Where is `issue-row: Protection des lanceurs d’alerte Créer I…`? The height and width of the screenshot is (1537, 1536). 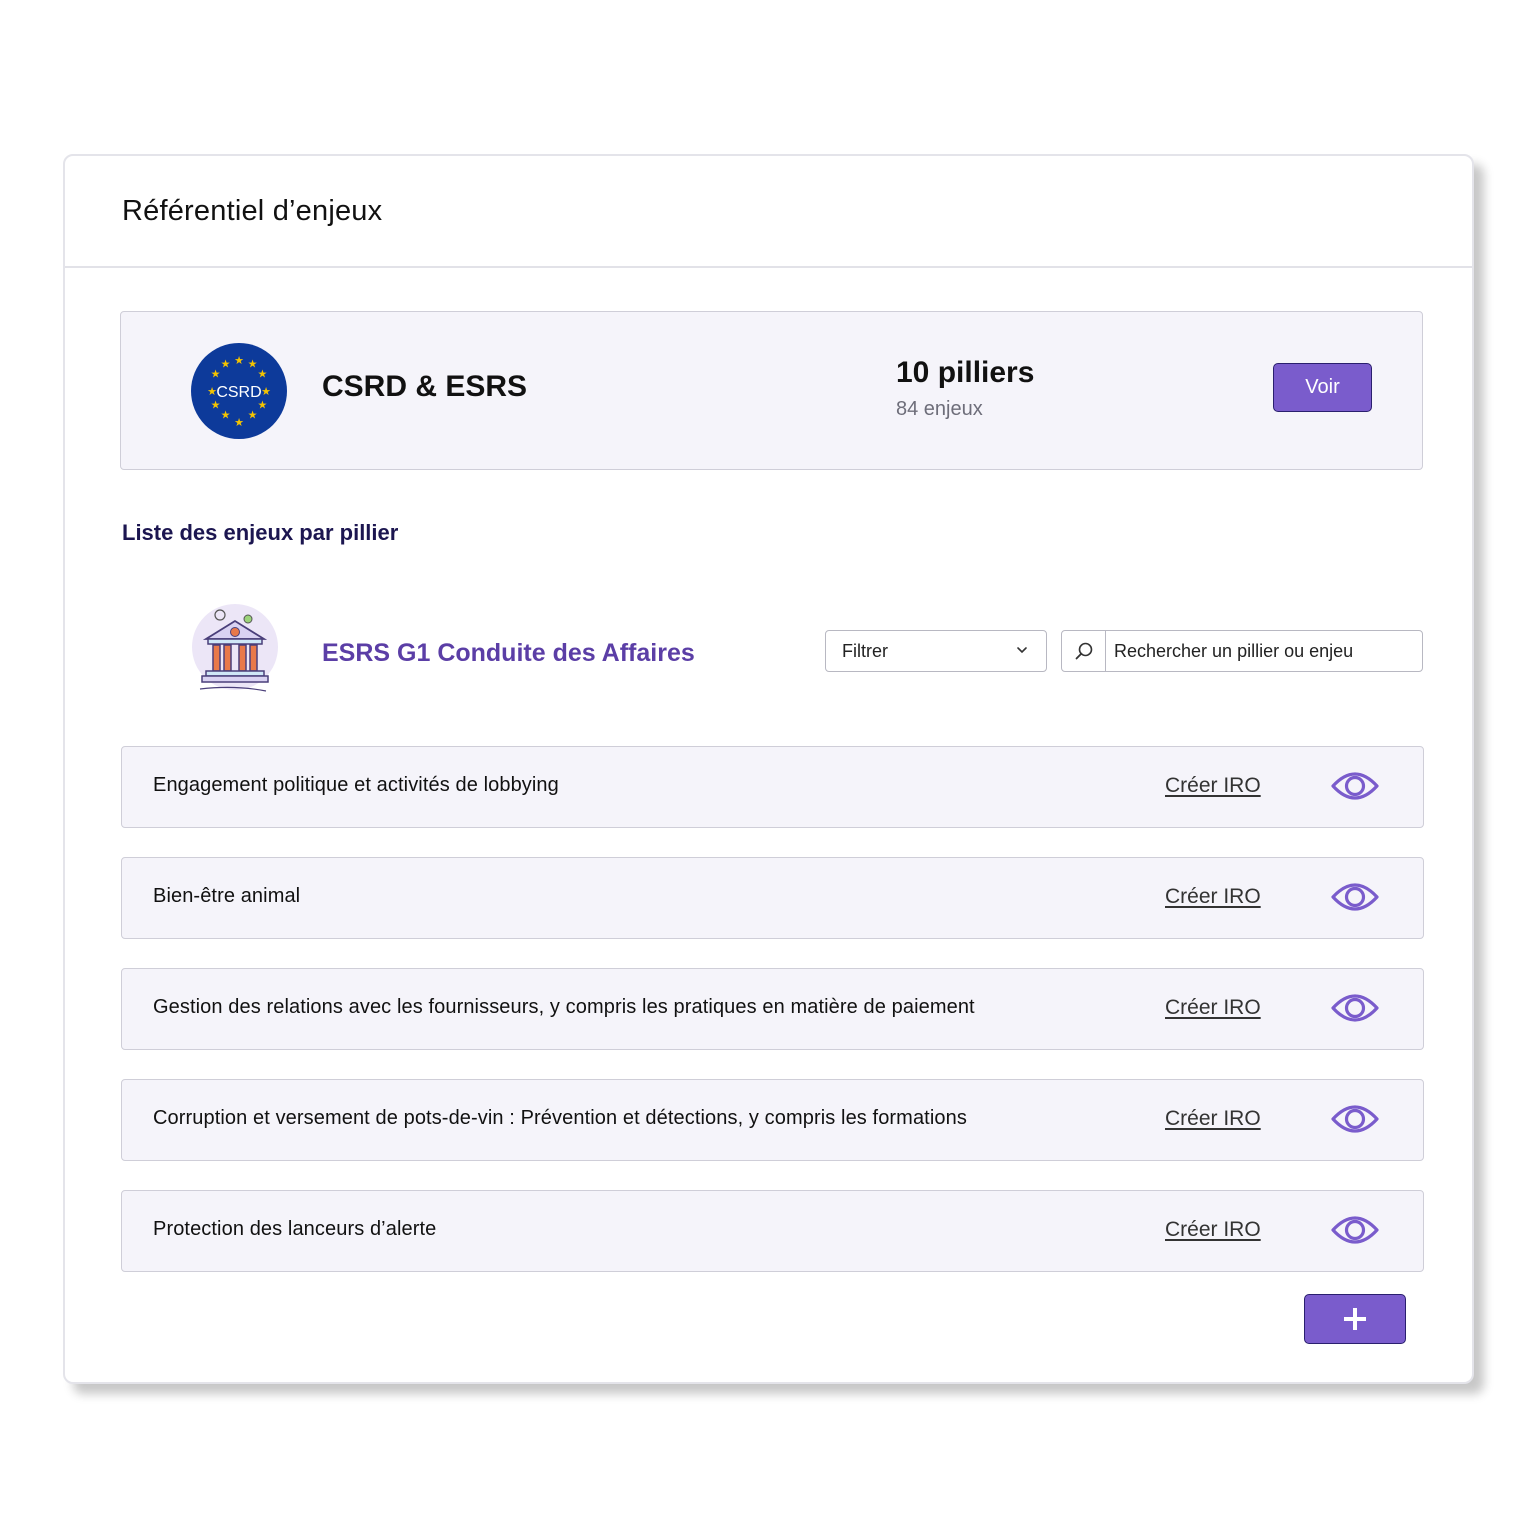
issue-row: Protection des lanceurs d’alerte Créer I… is located at coordinates (772, 1231).